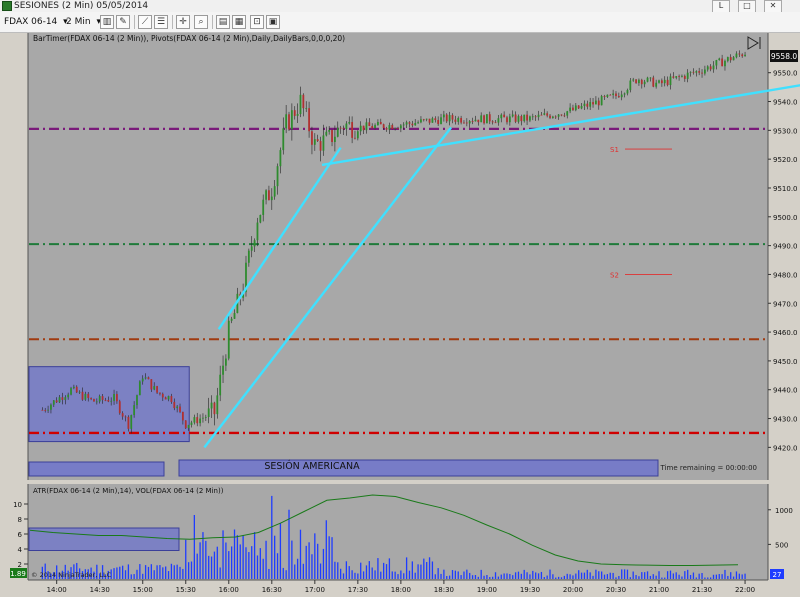 The height and width of the screenshot is (597, 800). I want to click on trash-icon: ▦, so click(239, 22).